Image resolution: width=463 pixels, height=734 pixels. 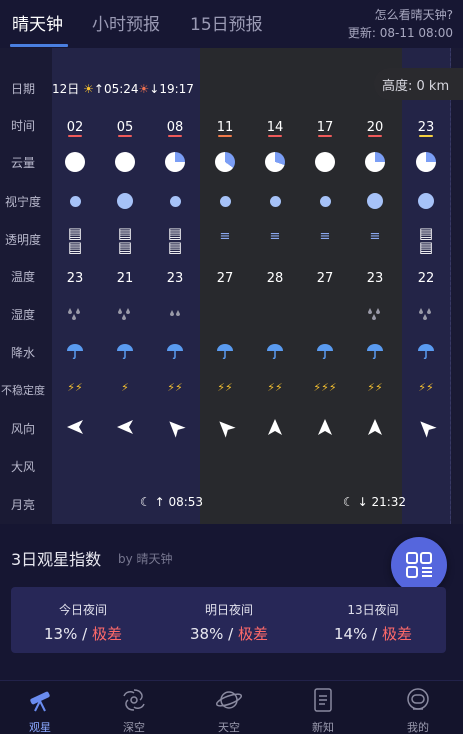 I want to click on hour-cell: 08, so click(x=175, y=126).